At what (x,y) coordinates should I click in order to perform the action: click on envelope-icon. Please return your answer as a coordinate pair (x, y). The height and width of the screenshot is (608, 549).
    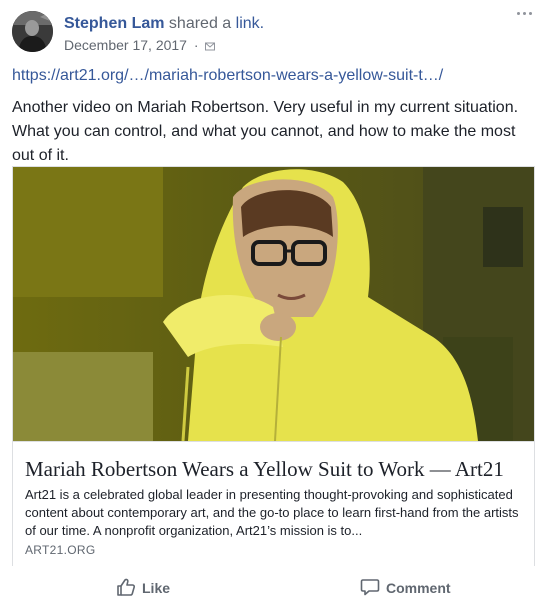
    Looking at the image, I should click on (210, 44).